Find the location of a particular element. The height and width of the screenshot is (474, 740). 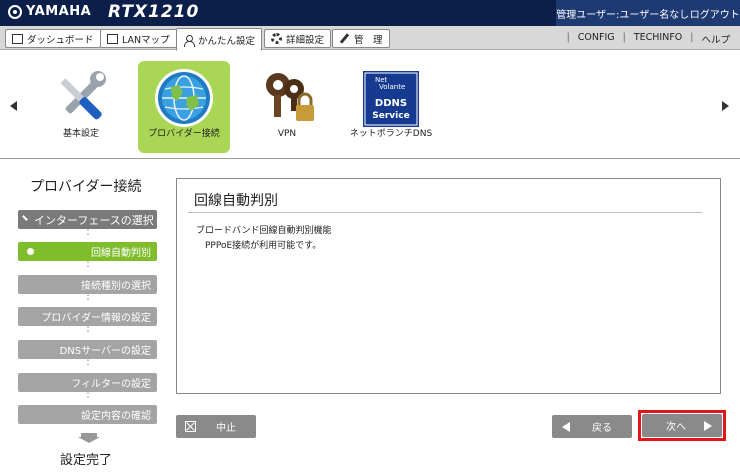

category-label: VPN is located at coordinates (287, 134).